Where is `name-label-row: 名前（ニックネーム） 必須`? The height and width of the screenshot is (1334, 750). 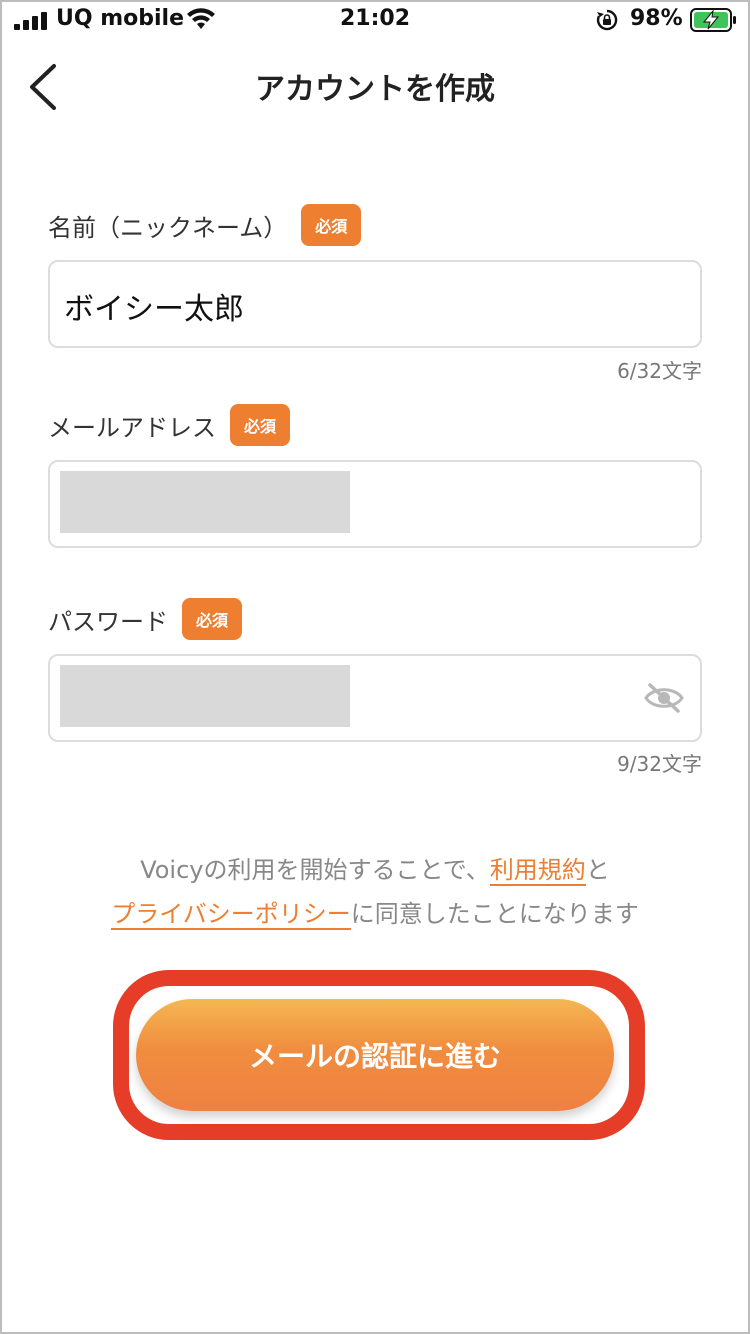 name-label-row: 名前（ニックネーム） 必須 is located at coordinates (205, 225).